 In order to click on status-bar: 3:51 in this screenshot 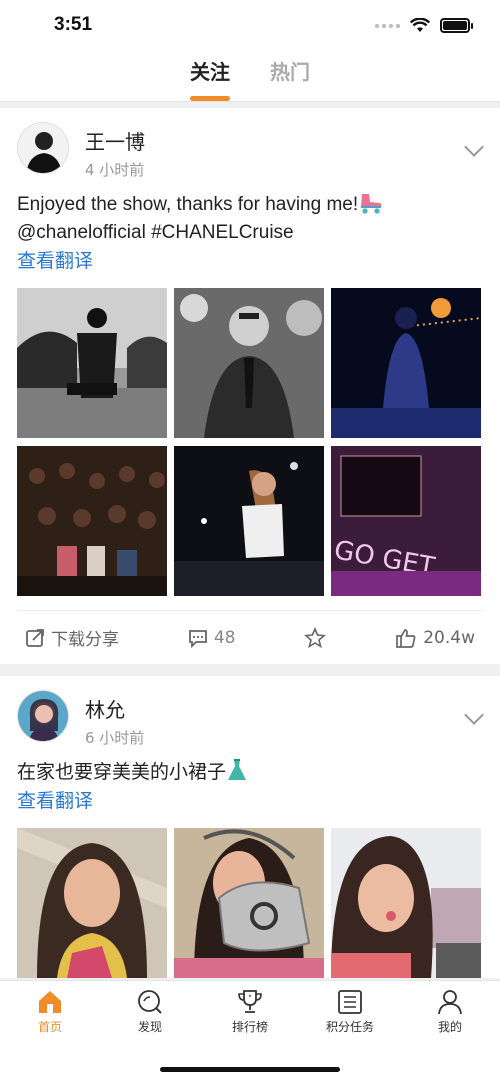, I will do `click(250, 25)`.